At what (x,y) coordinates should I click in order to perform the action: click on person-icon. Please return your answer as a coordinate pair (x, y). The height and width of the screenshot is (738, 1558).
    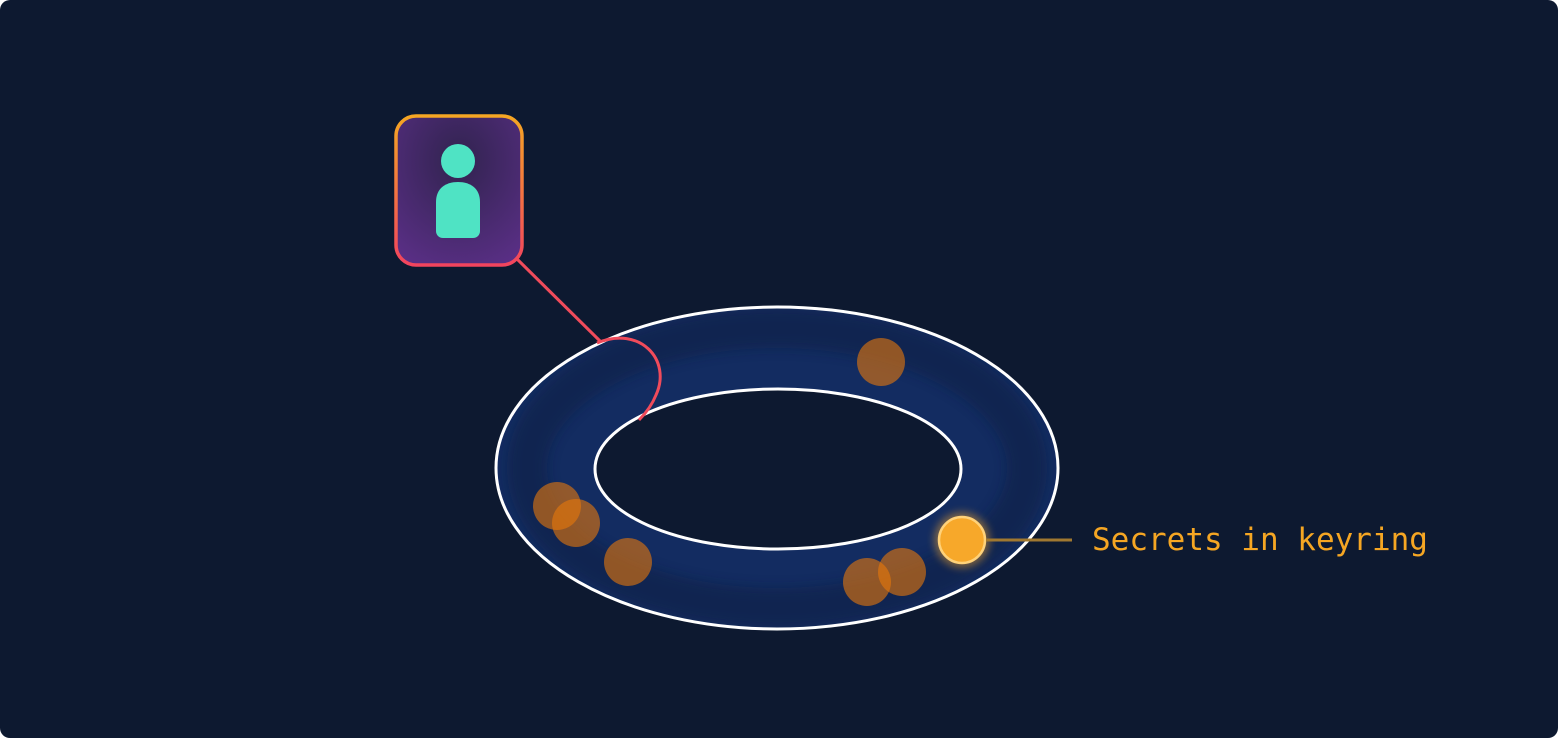
    Looking at the image, I should click on (458, 191).